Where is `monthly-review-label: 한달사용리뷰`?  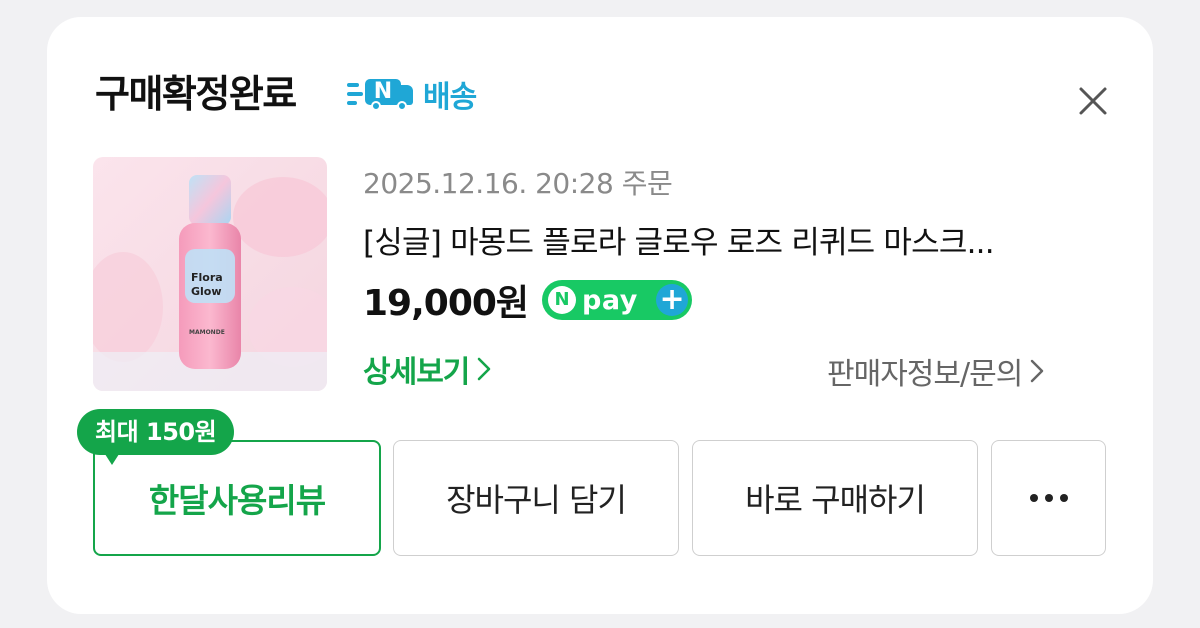 monthly-review-label: 한달사용리뷰 is located at coordinates (237, 500).